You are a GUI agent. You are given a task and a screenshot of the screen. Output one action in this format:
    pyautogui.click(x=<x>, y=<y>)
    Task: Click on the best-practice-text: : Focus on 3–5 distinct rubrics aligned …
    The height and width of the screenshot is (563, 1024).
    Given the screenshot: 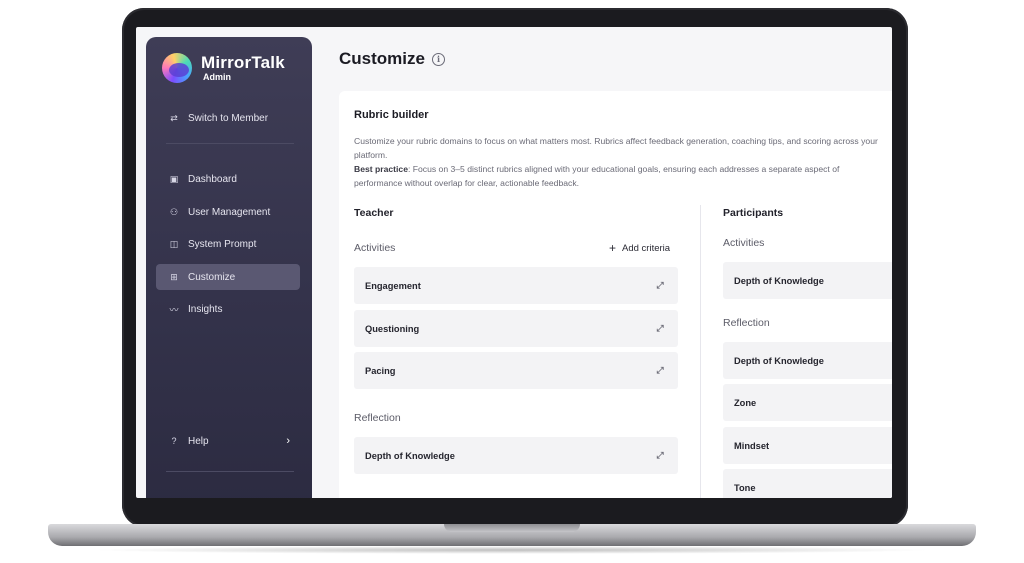 What is the action you would take?
    pyautogui.click(x=597, y=176)
    